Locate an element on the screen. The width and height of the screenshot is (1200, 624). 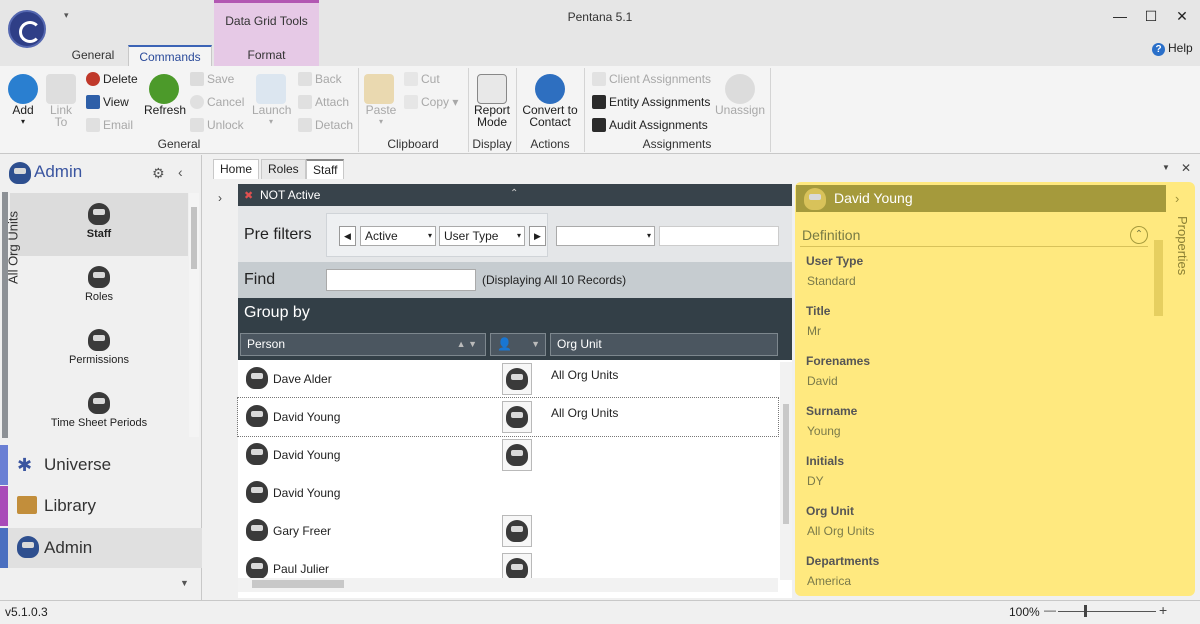
group-by-area: Group by is located at coordinates (515, 313).